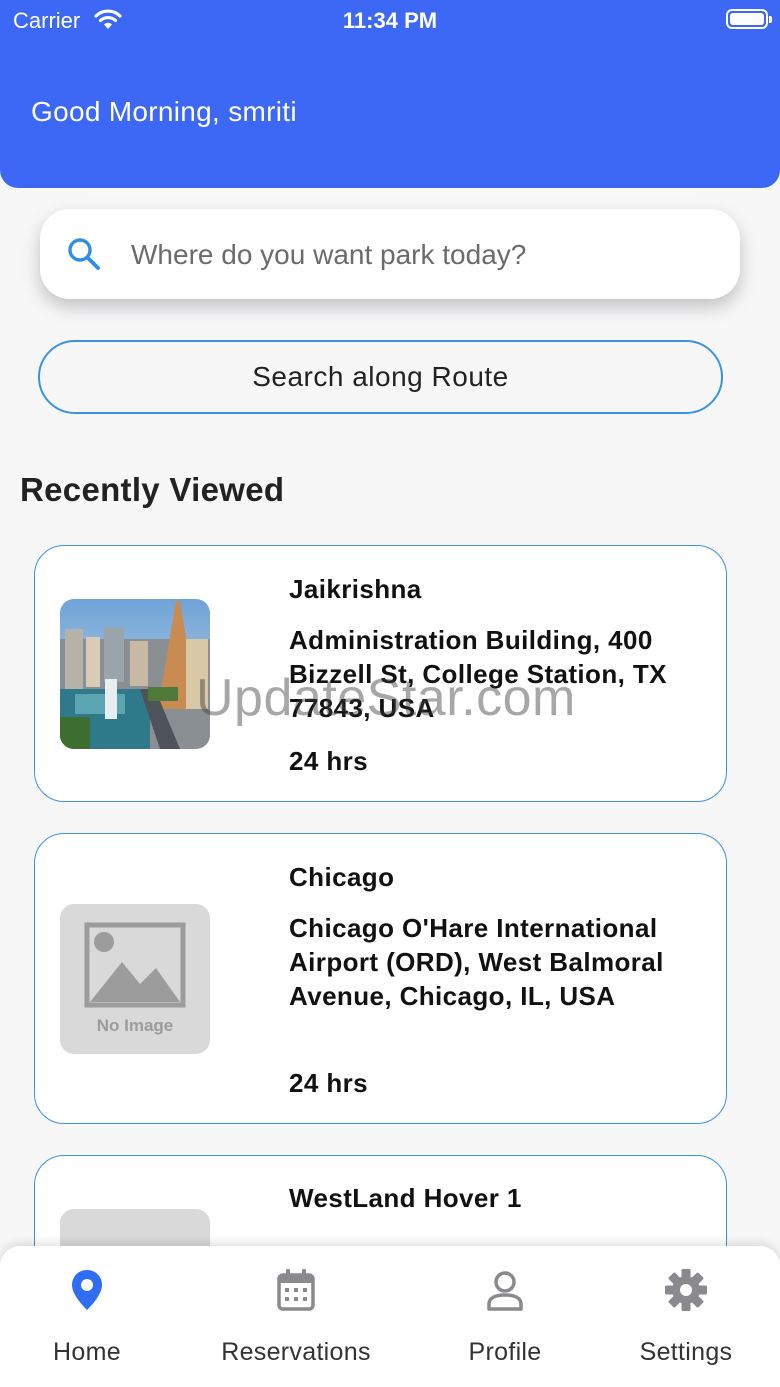 The height and width of the screenshot is (1387, 780). Describe the element at coordinates (749, 19) in the screenshot. I see `battery-icon` at that location.